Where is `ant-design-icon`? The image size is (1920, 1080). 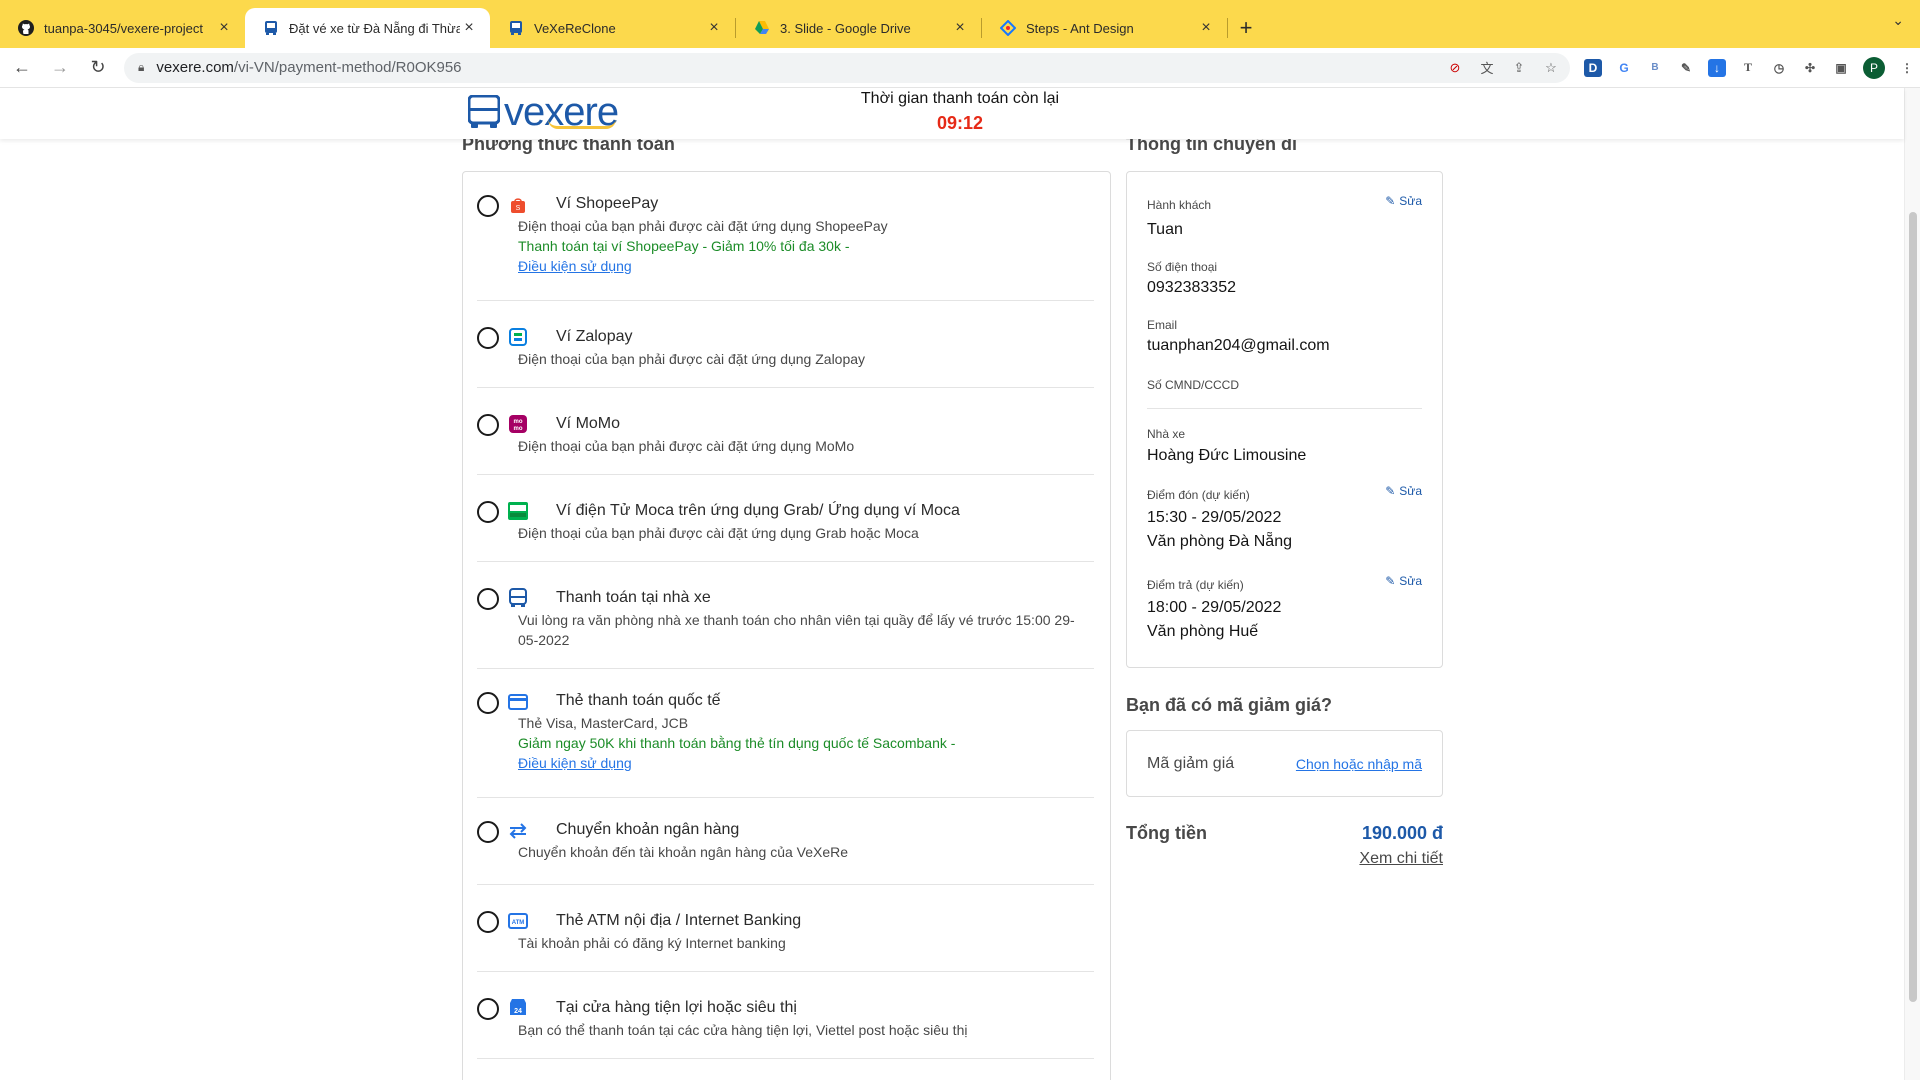
ant-design-icon is located at coordinates (1008, 28).